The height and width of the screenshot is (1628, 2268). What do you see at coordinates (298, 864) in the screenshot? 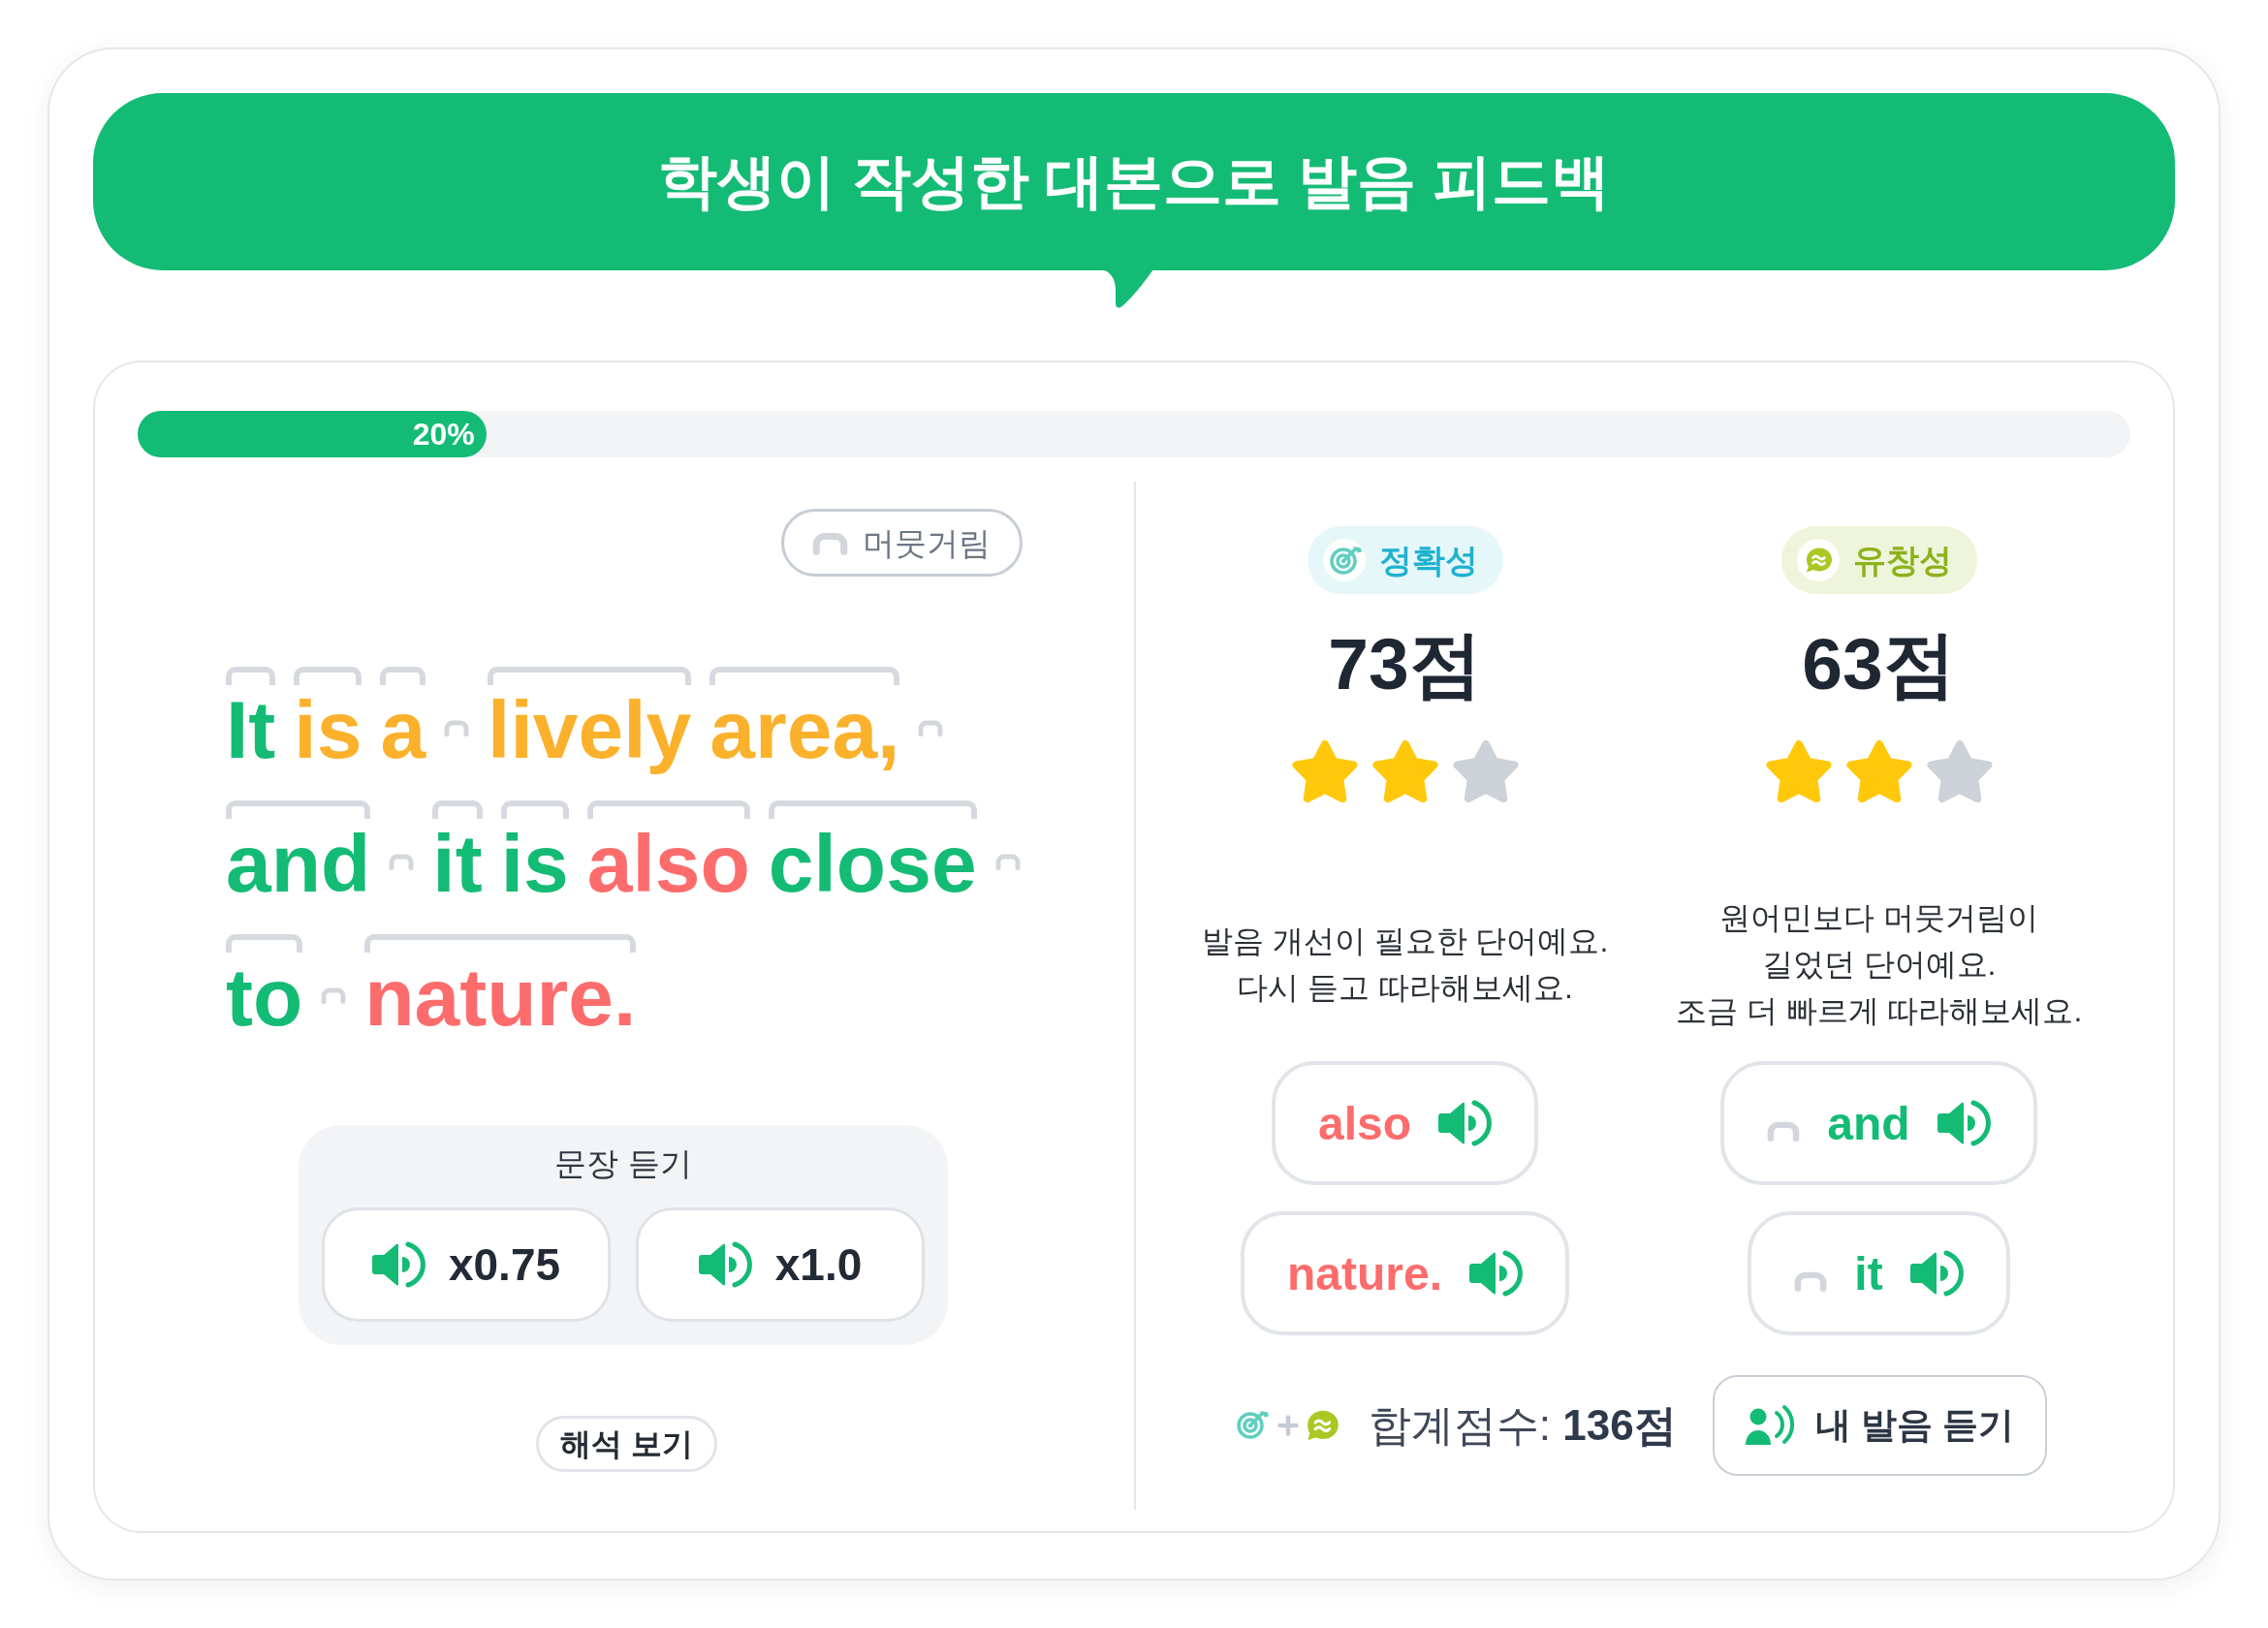
I see `sentence-word: and` at bounding box center [298, 864].